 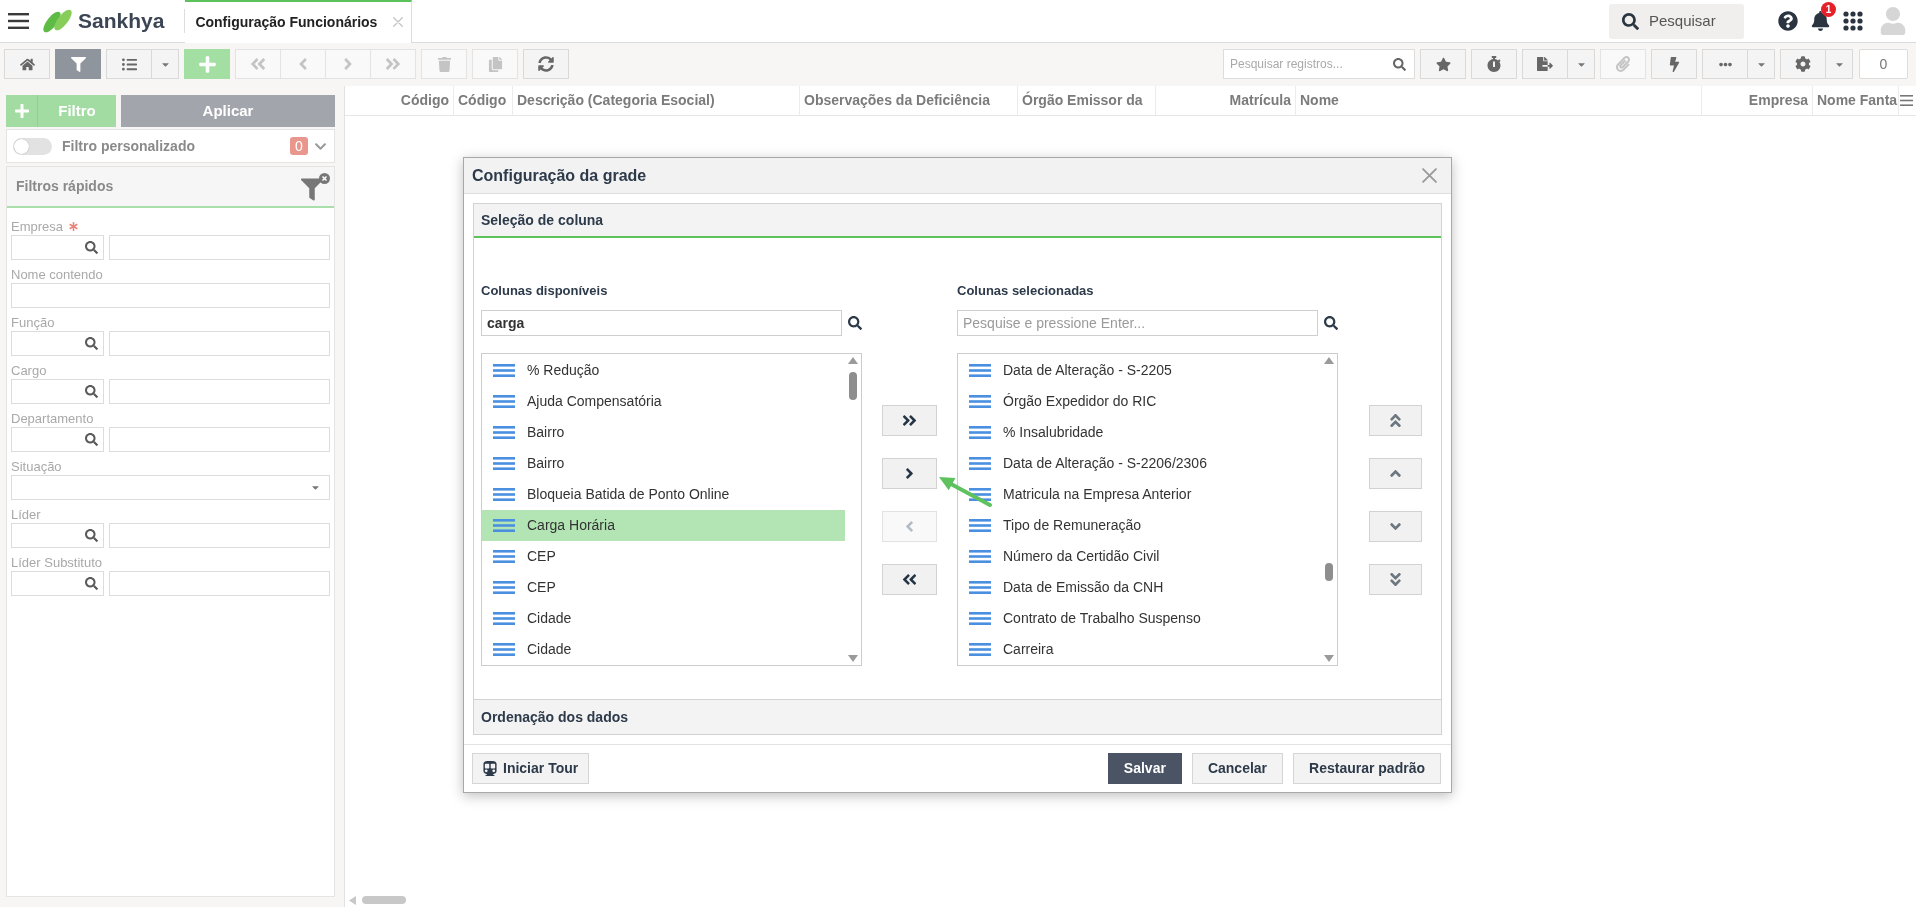 What do you see at coordinates (129, 64) in the screenshot?
I see `list-view-button` at bounding box center [129, 64].